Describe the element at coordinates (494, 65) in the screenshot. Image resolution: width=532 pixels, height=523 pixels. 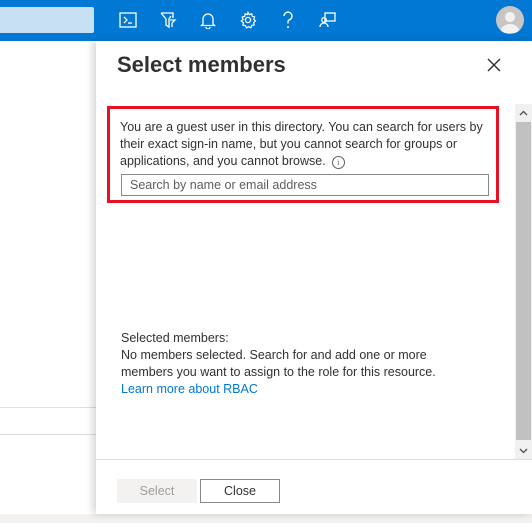
I see `close-icon` at that location.